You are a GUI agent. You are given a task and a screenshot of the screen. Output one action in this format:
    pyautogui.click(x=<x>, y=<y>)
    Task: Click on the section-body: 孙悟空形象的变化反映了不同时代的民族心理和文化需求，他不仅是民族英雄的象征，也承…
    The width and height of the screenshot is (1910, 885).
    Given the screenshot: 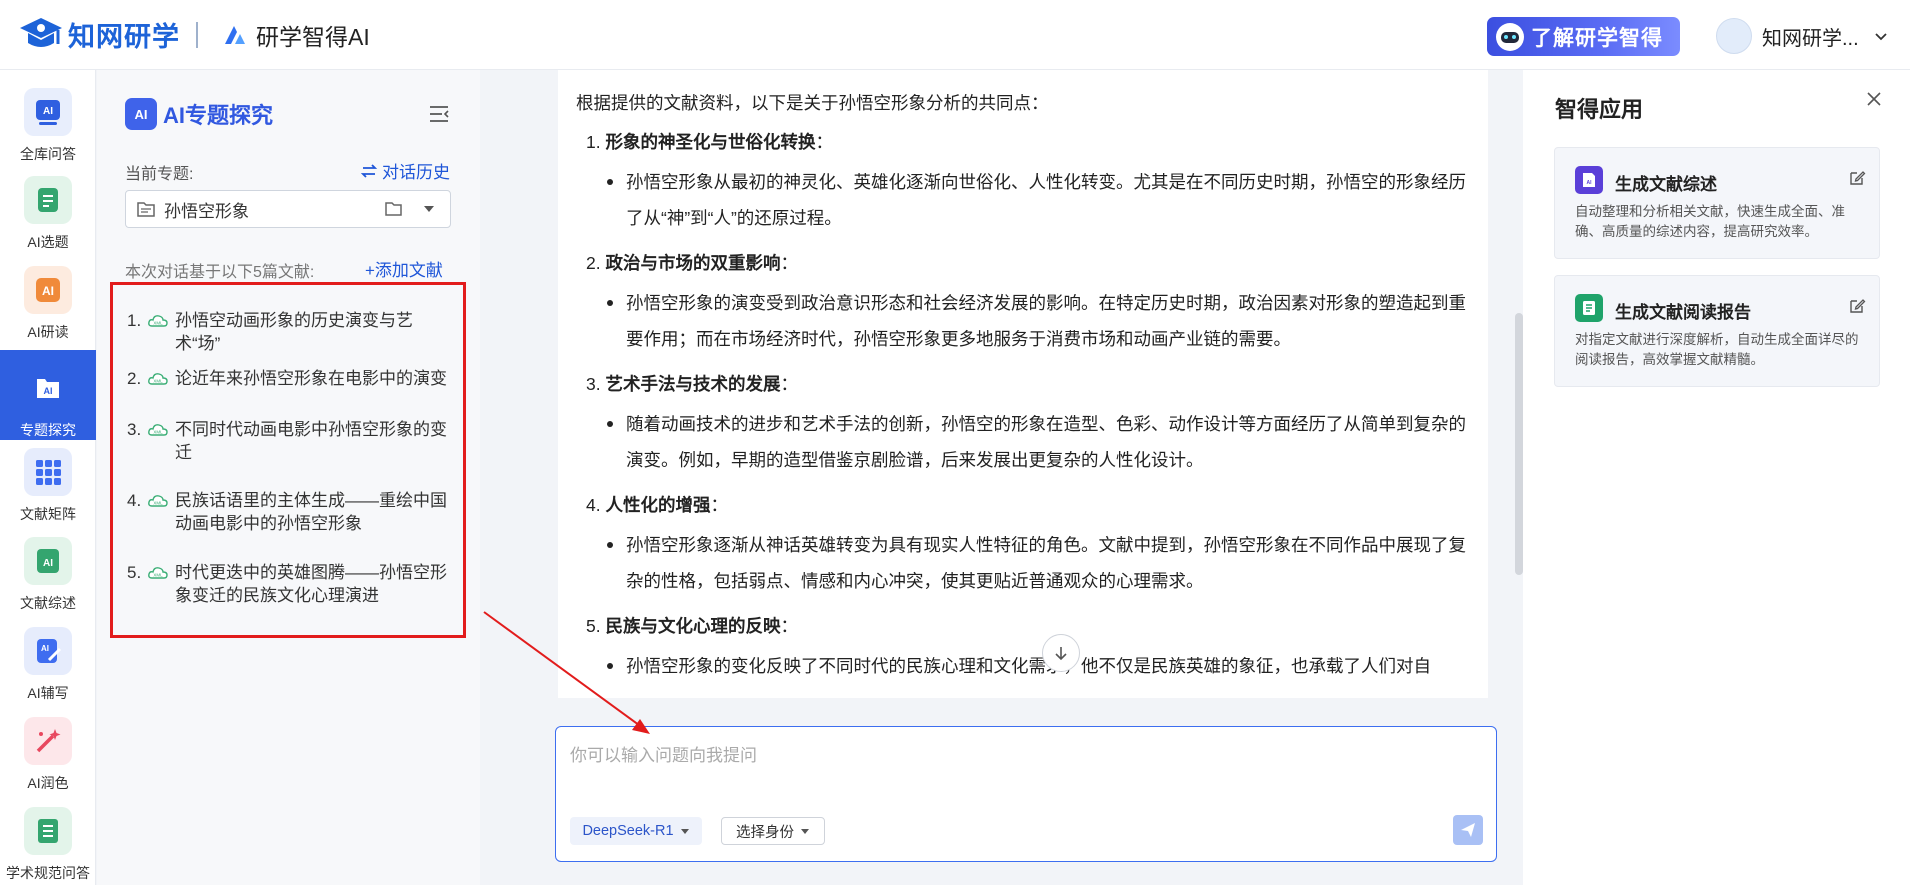 What is the action you would take?
    pyautogui.click(x=1021, y=666)
    